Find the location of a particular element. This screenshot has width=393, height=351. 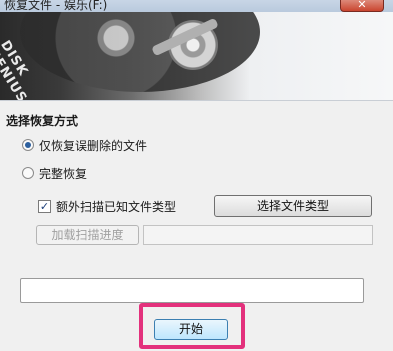

scan-known-types-checkbox: ✓ is located at coordinates (44, 206).